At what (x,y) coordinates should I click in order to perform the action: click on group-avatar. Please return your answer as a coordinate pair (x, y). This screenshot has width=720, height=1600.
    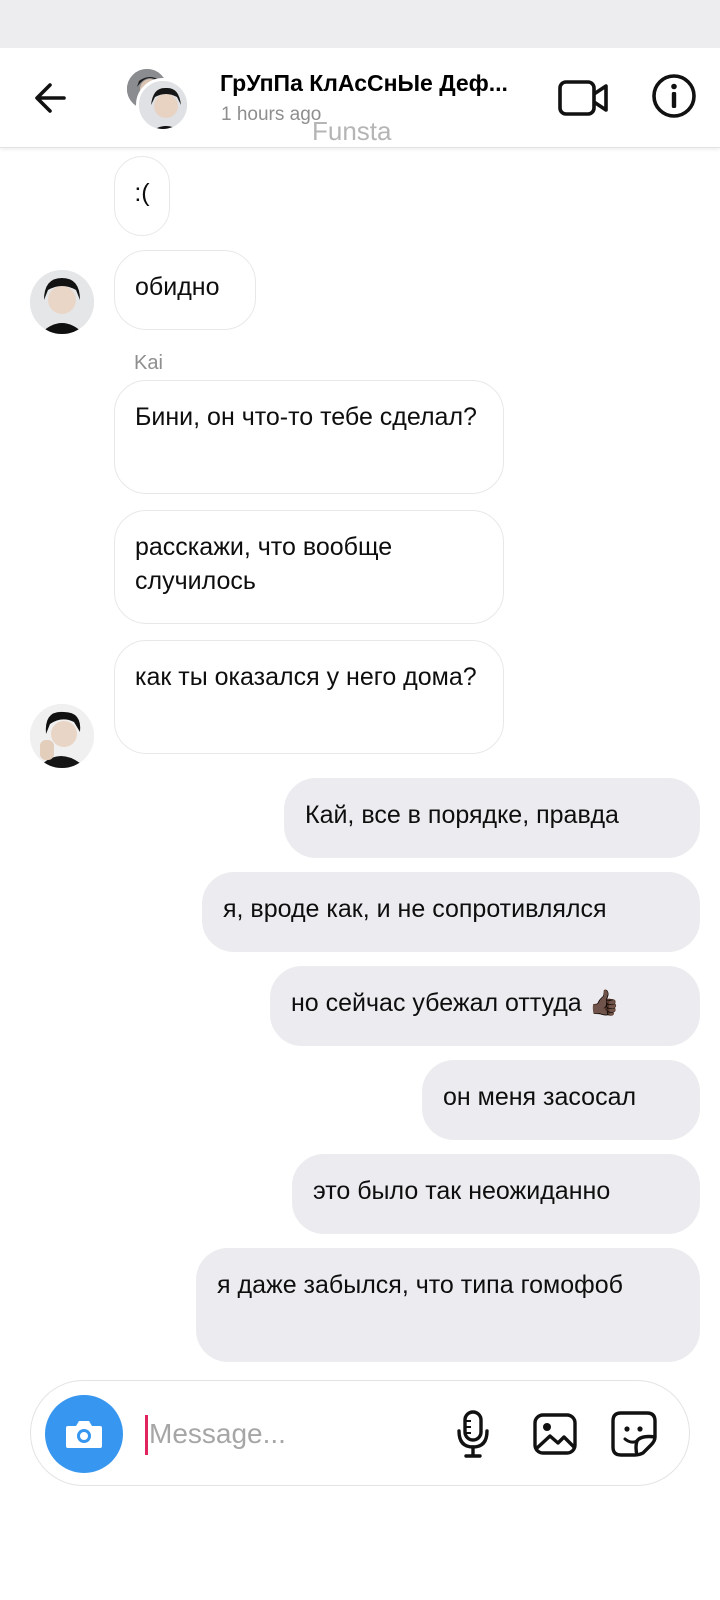
    Looking at the image, I should click on (157, 99).